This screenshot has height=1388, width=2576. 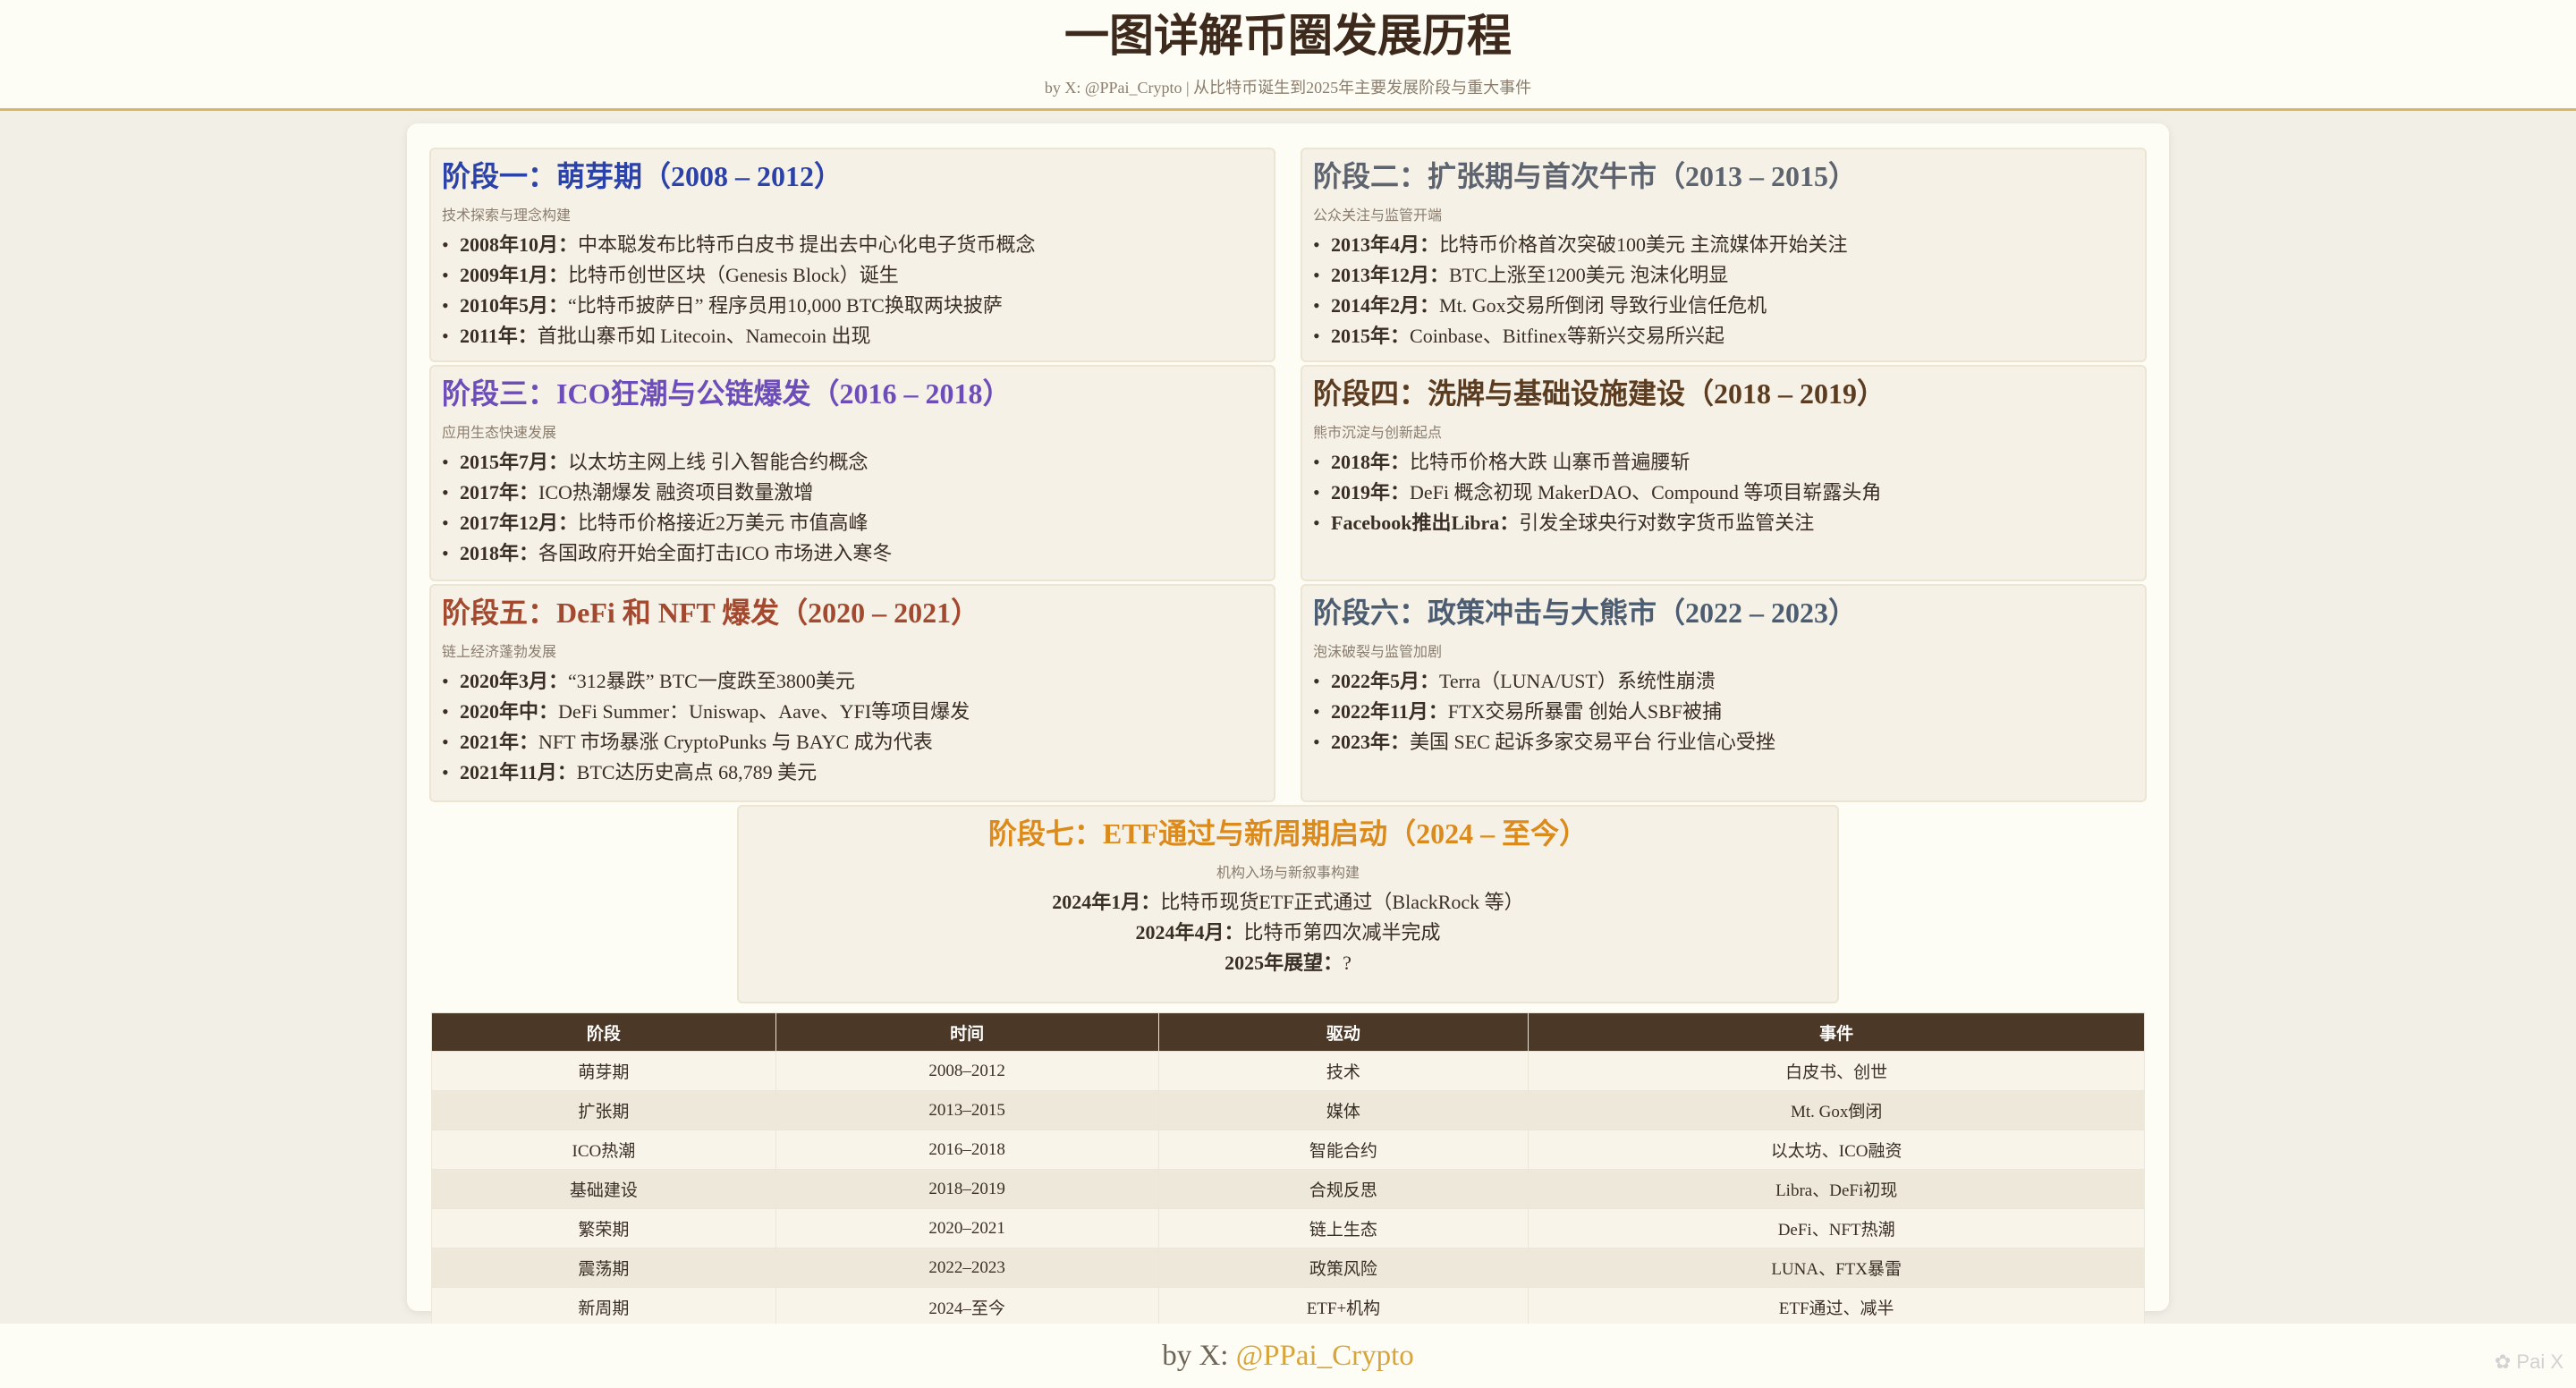 What do you see at coordinates (603, 1268) in the screenshot?
I see `table-cell: 震荡期` at bounding box center [603, 1268].